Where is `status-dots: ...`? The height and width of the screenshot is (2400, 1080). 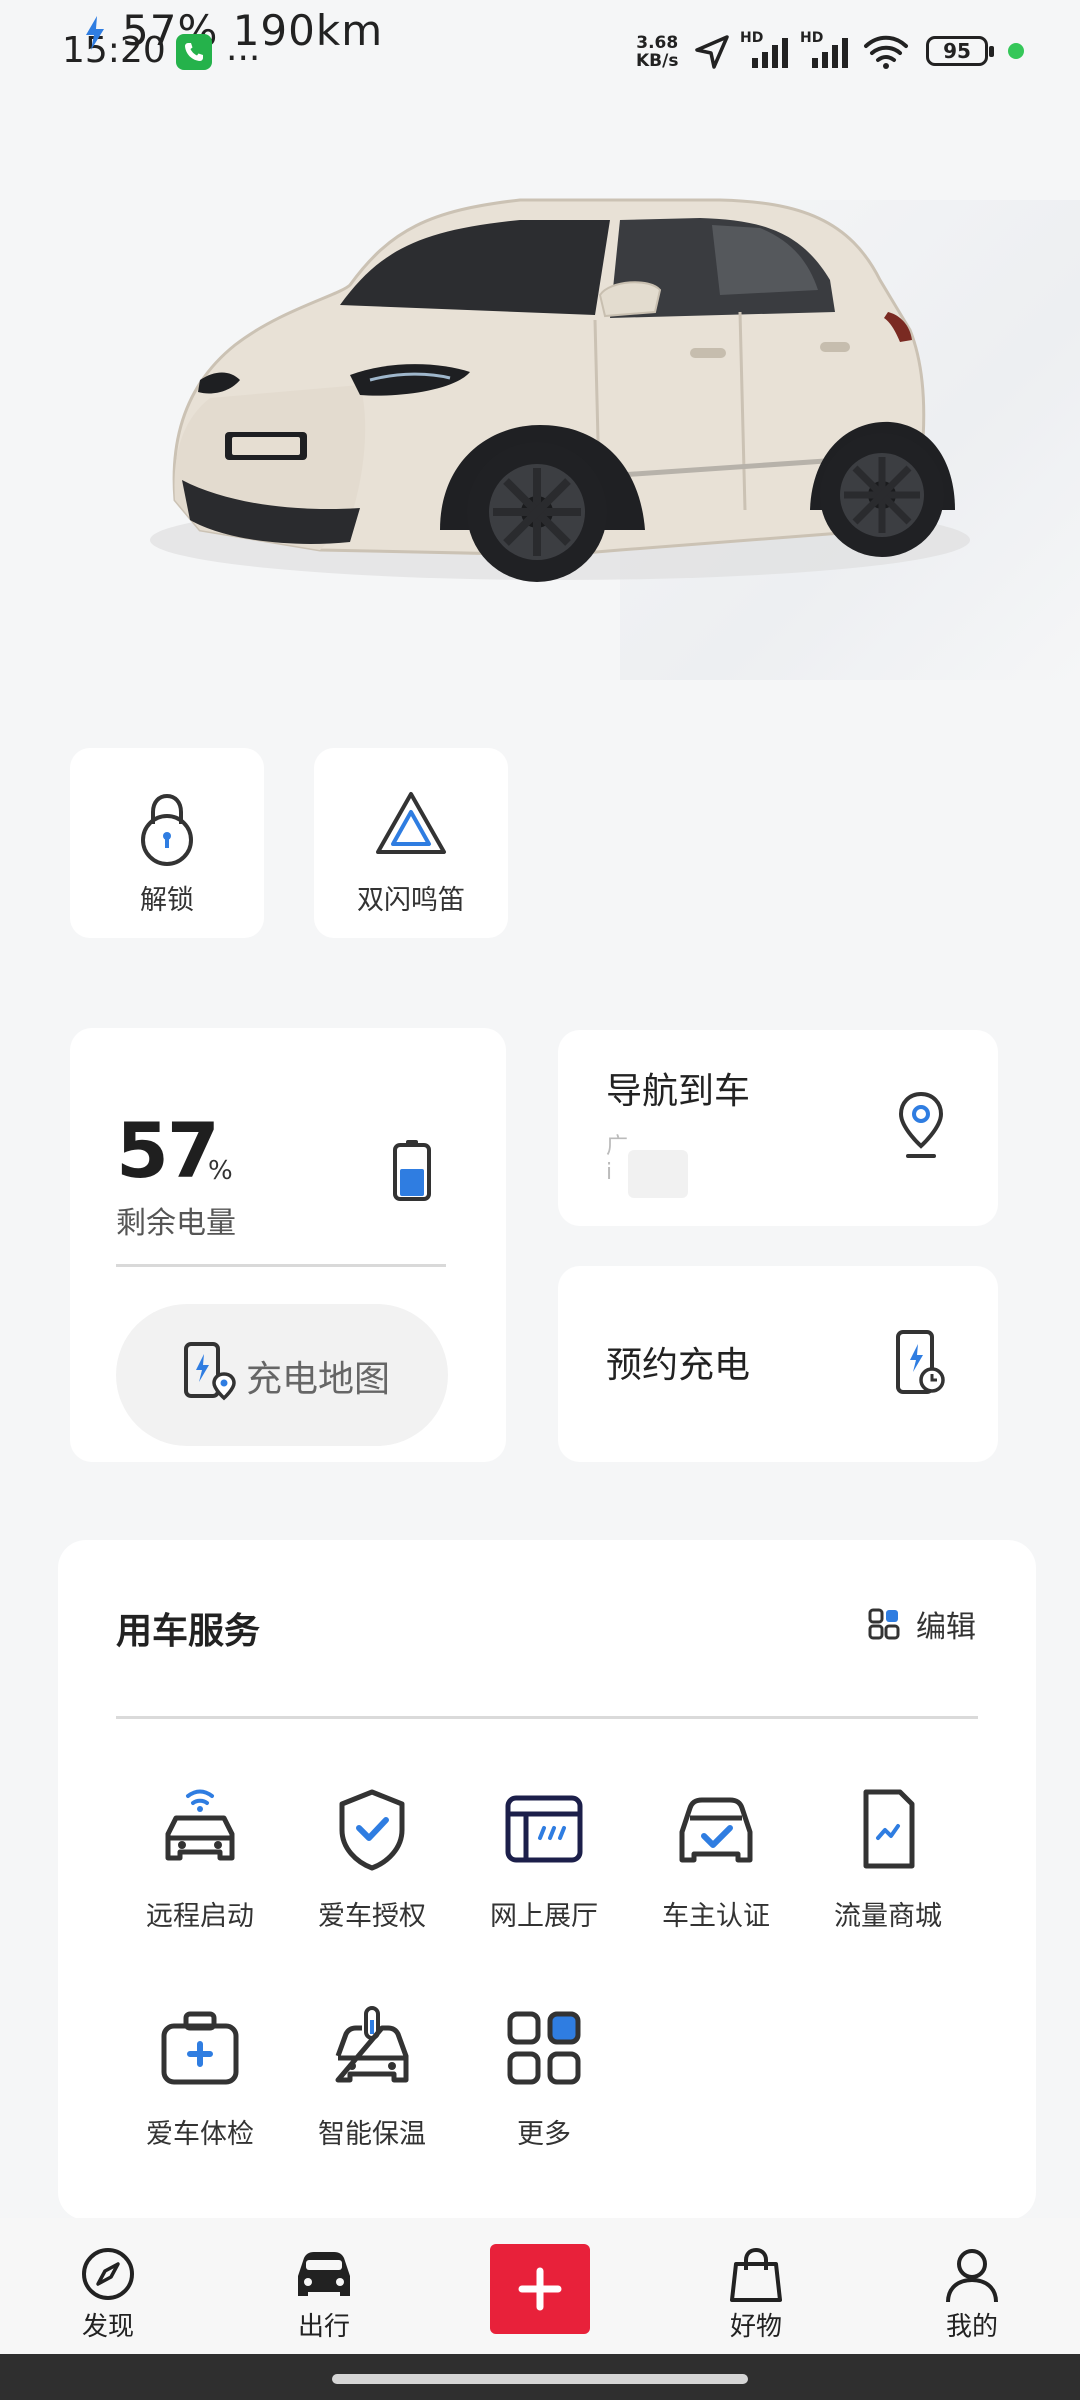
status-dots: ... is located at coordinates (243, 48).